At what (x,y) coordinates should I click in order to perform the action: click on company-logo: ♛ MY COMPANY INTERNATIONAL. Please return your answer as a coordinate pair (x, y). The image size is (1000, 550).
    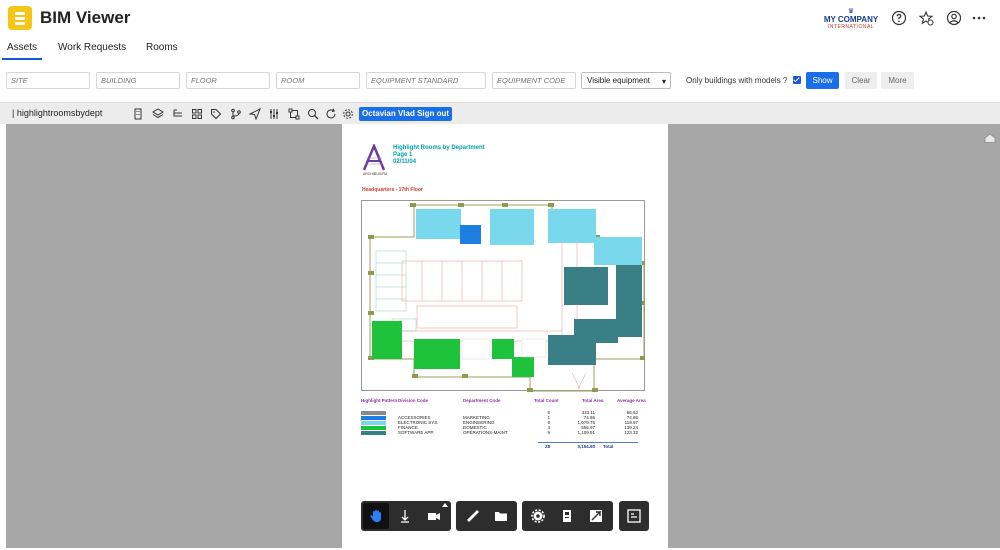
    Looking at the image, I should click on (851, 19).